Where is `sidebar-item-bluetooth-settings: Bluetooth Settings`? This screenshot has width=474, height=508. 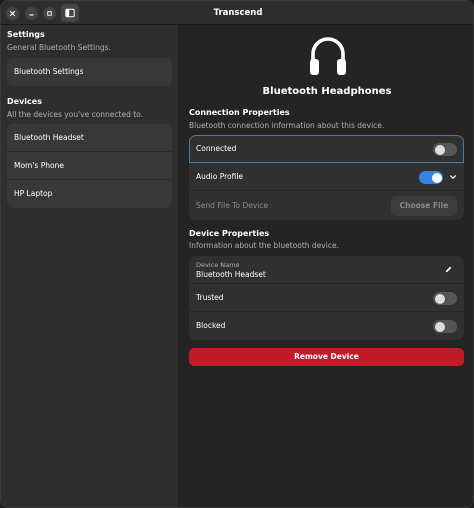
sidebar-item-bluetooth-settings: Bluetooth Settings is located at coordinates (89, 72).